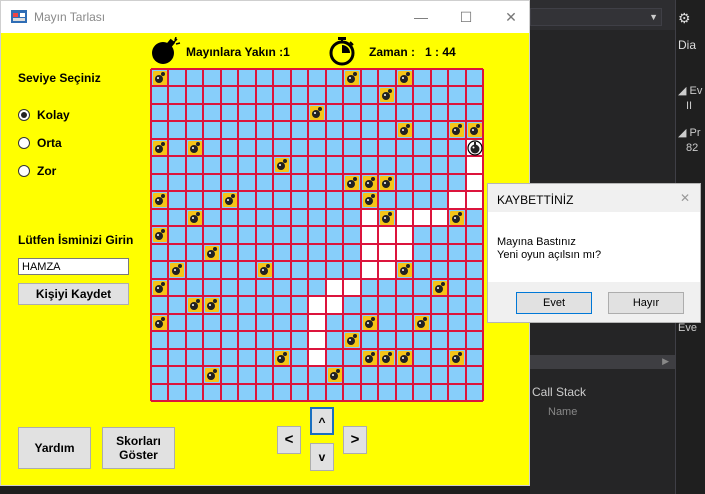 Image resolution: width=705 pixels, height=494 pixels. What do you see at coordinates (322, 457) in the screenshot?
I see `down-button: v` at bounding box center [322, 457].